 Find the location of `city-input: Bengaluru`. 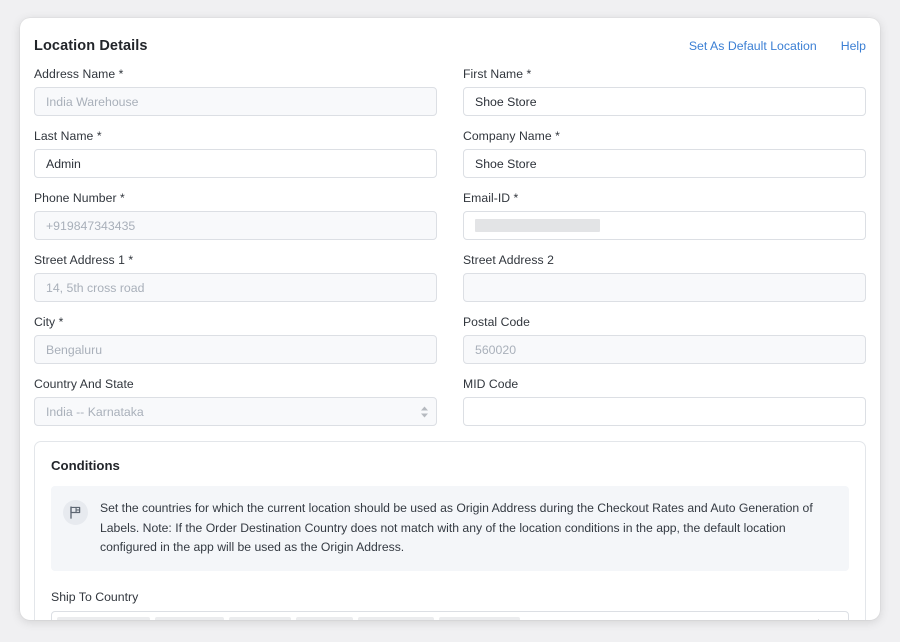

city-input: Bengaluru is located at coordinates (235, 349).